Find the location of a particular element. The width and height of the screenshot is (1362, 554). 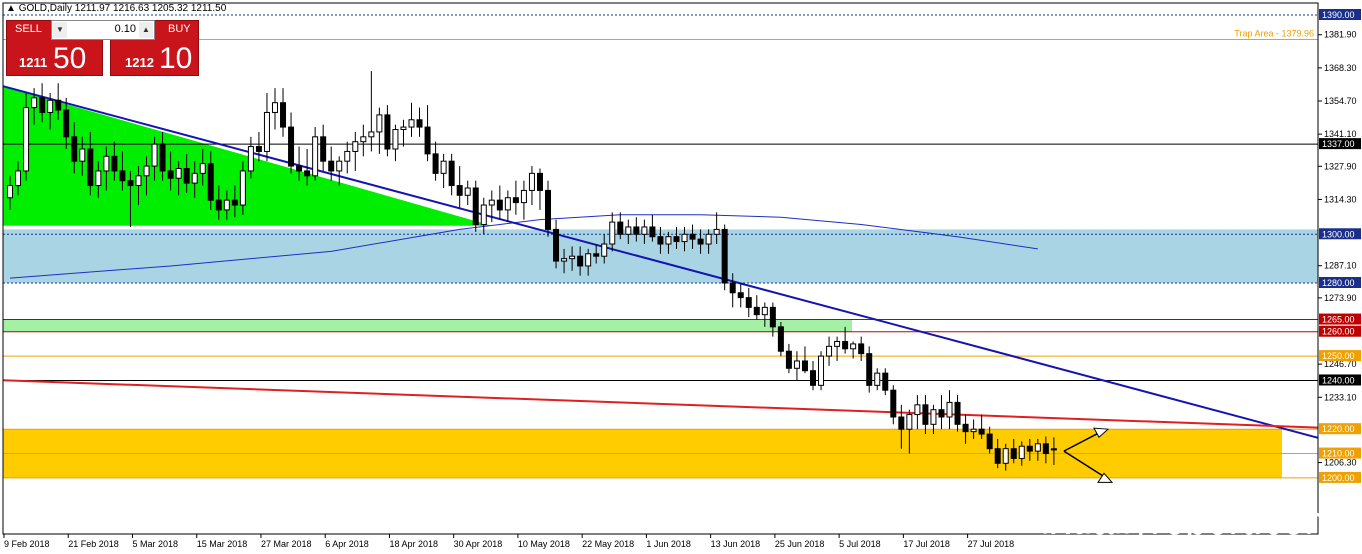

level-label: 1200.00 is located at coordinates (1338, 478).